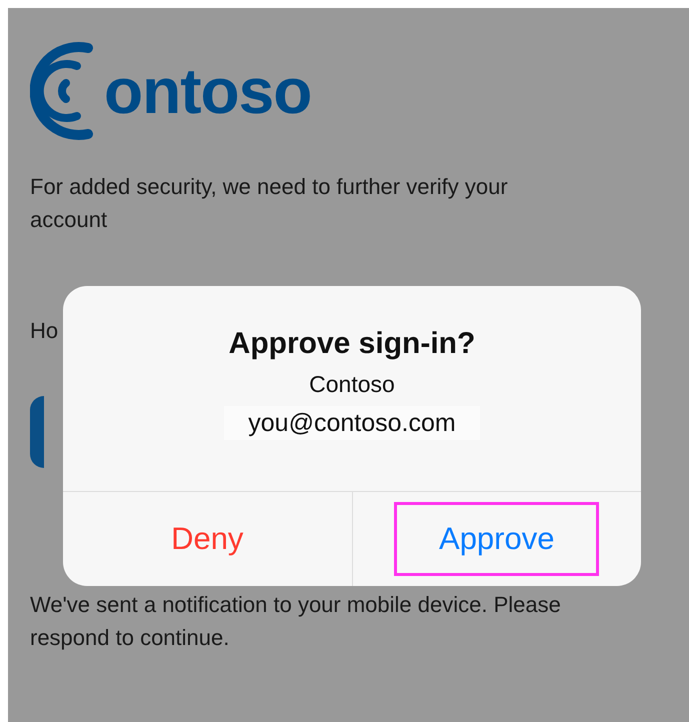 The width and height of the screenshot is (689, 722). I want to click on organization-name: Contoso, so click(352, 384).